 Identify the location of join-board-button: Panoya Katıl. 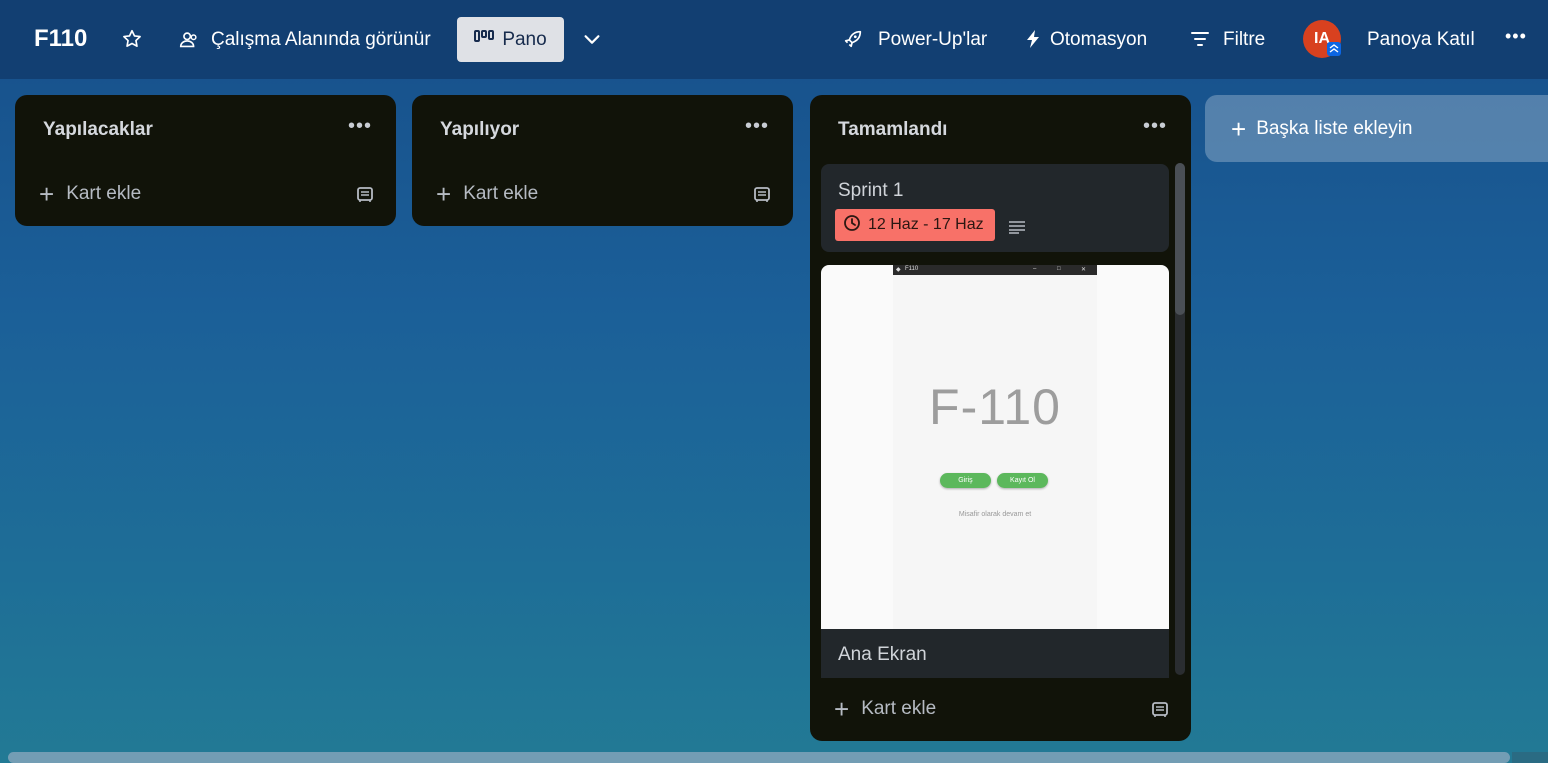
(1421, 40).